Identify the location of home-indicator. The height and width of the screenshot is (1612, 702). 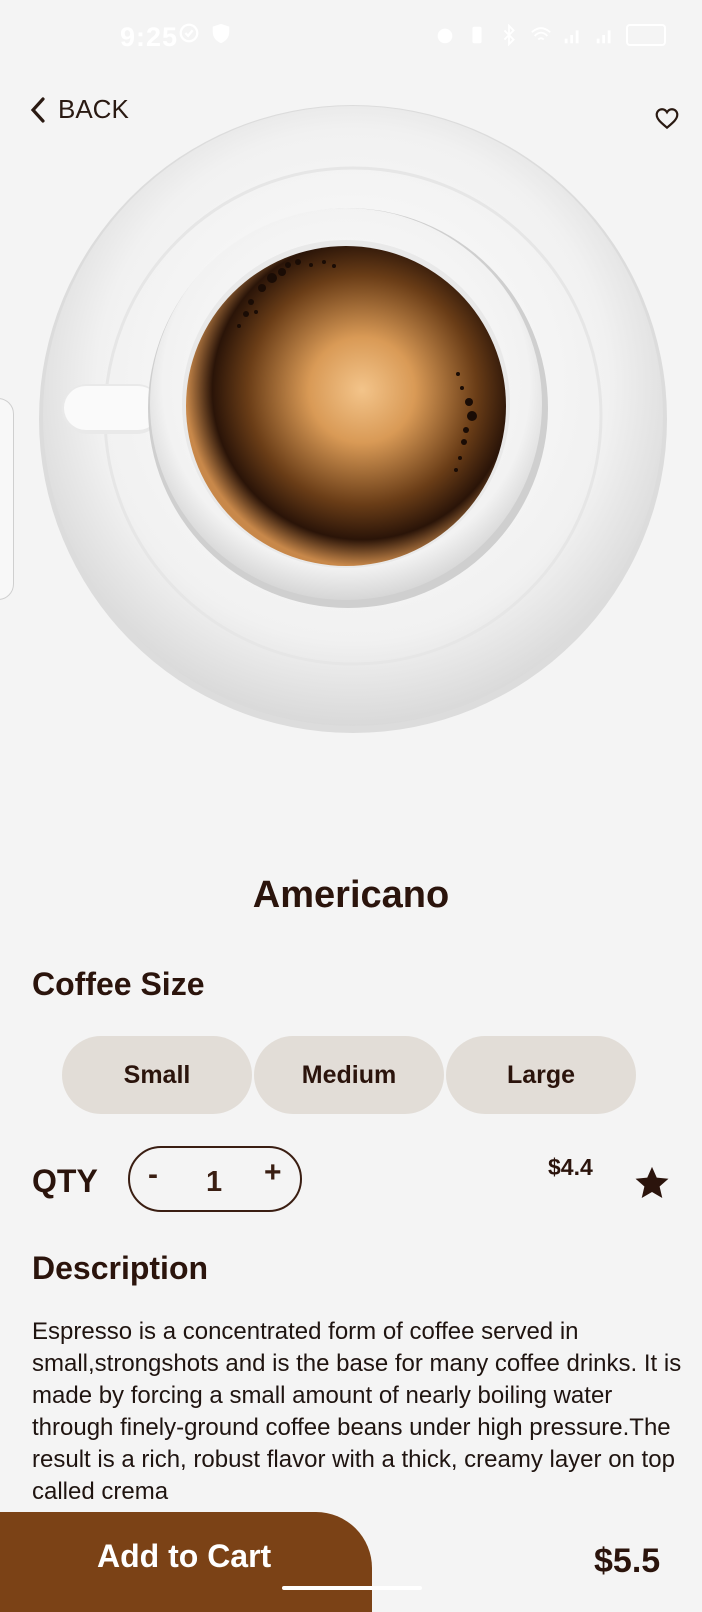
(352, 1588).